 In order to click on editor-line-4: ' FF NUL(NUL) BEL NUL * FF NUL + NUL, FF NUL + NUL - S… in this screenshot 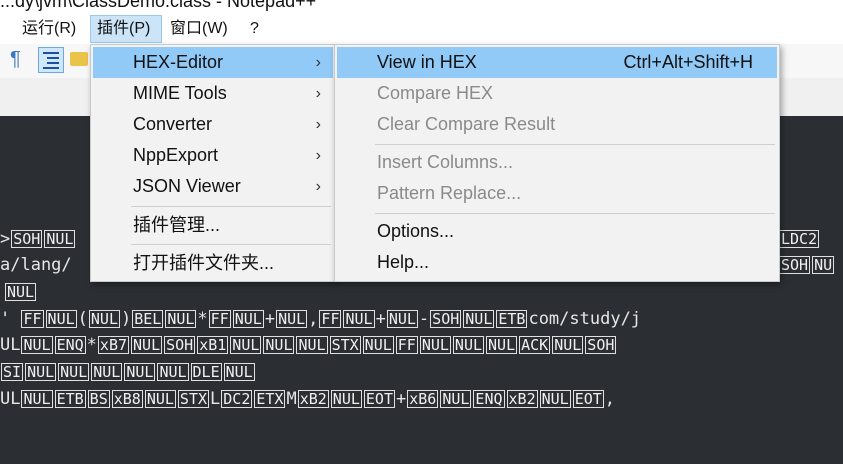, I will do `click(321, 319)`.